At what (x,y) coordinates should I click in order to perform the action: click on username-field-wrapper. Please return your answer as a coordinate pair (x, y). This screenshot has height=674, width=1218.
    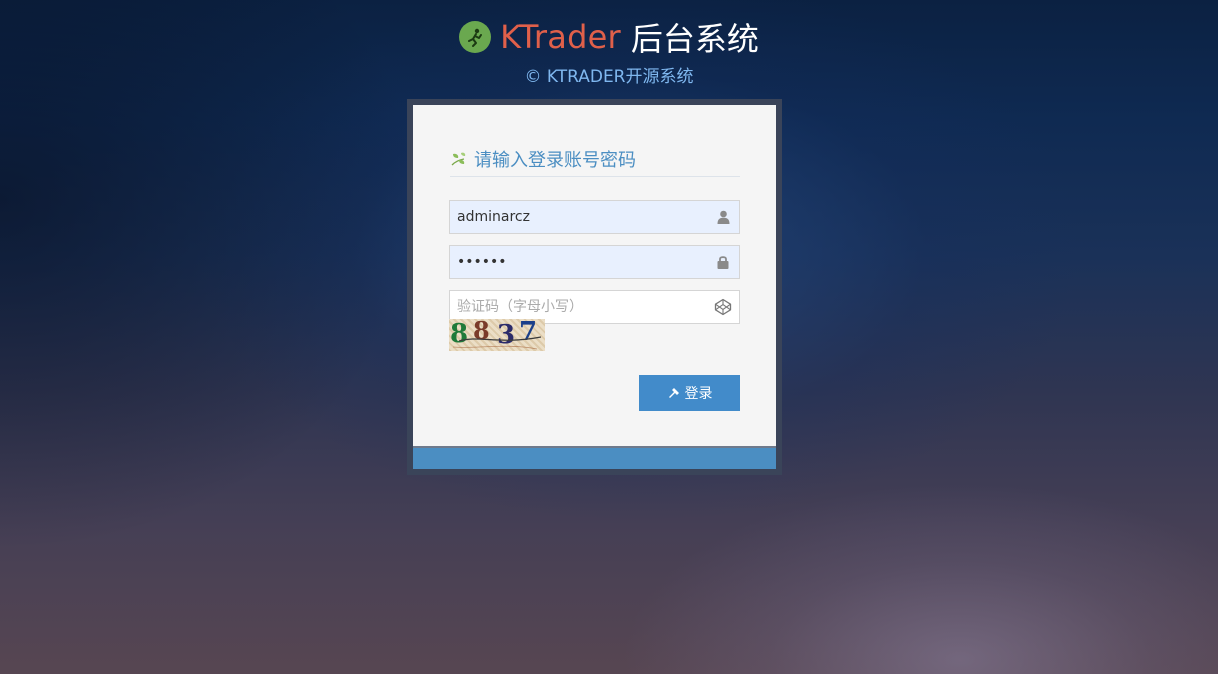
    Looking at the image, I should click on (594, 217).